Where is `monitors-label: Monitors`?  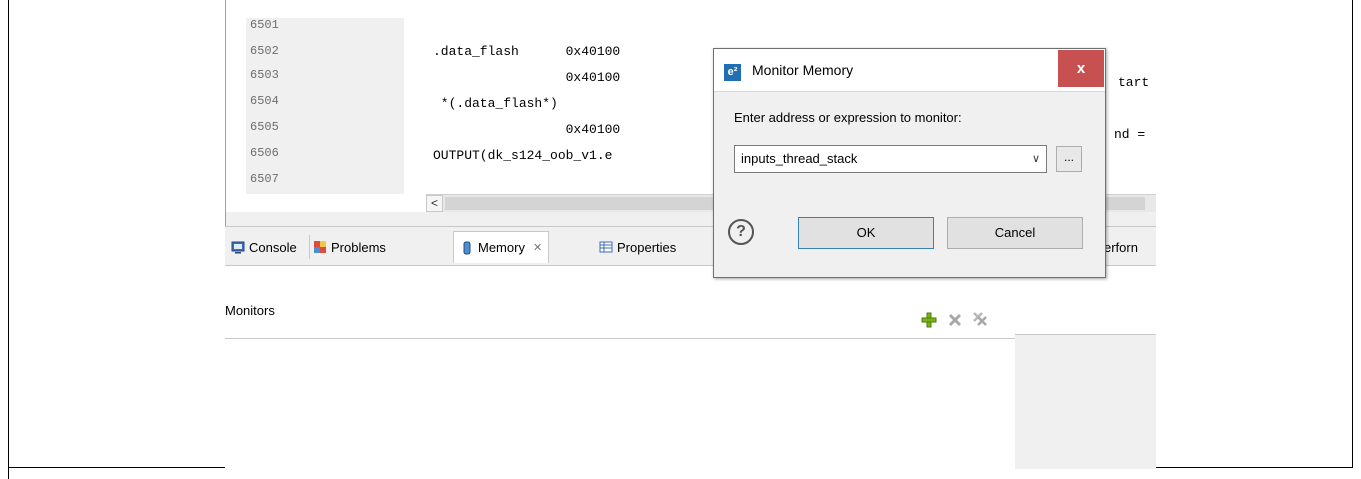
monitors-label: Monitors is located at coordinates (250, 310).